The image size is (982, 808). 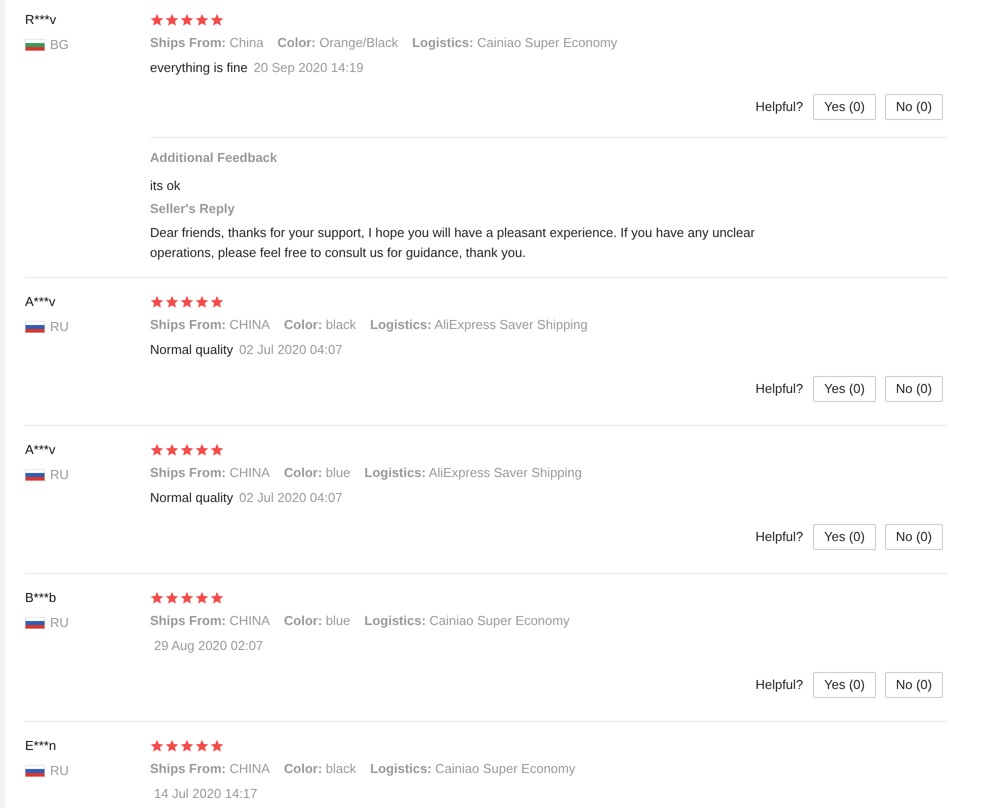 What do you see at coordinates (309, 68) in the screenshot?
I see `review-date: 20 Sep 2020 14:19` at bounding box center [309, 68].